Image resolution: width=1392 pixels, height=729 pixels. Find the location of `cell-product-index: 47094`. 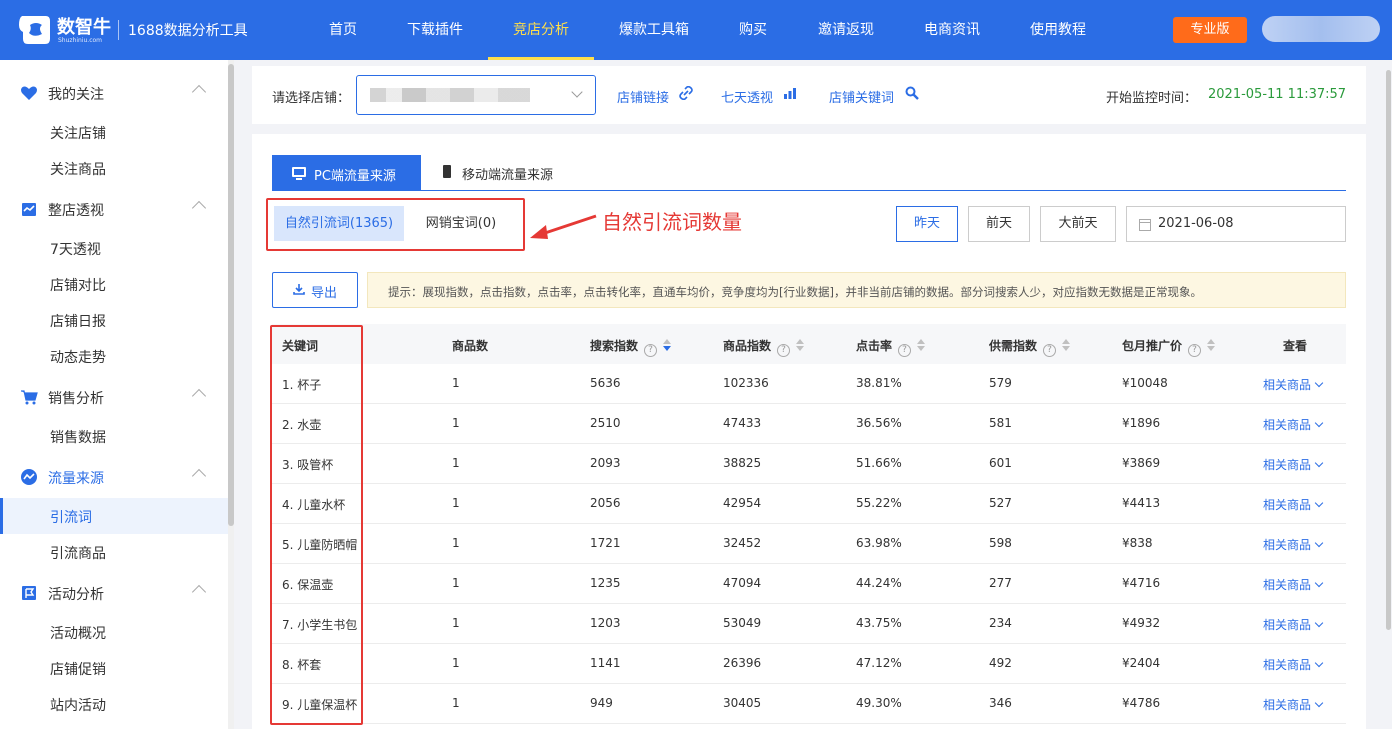

cell-product-index: 47094 is located at coordinates (742, 583).